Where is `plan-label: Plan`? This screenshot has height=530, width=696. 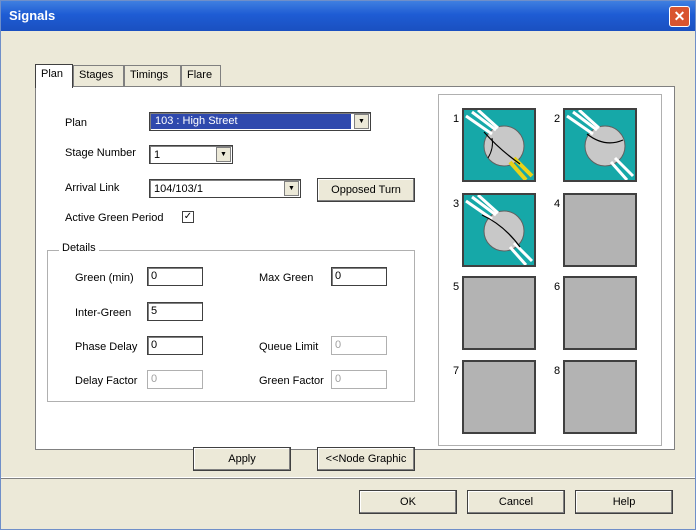
plan-label: Plan is located at coordinates (76, 123).